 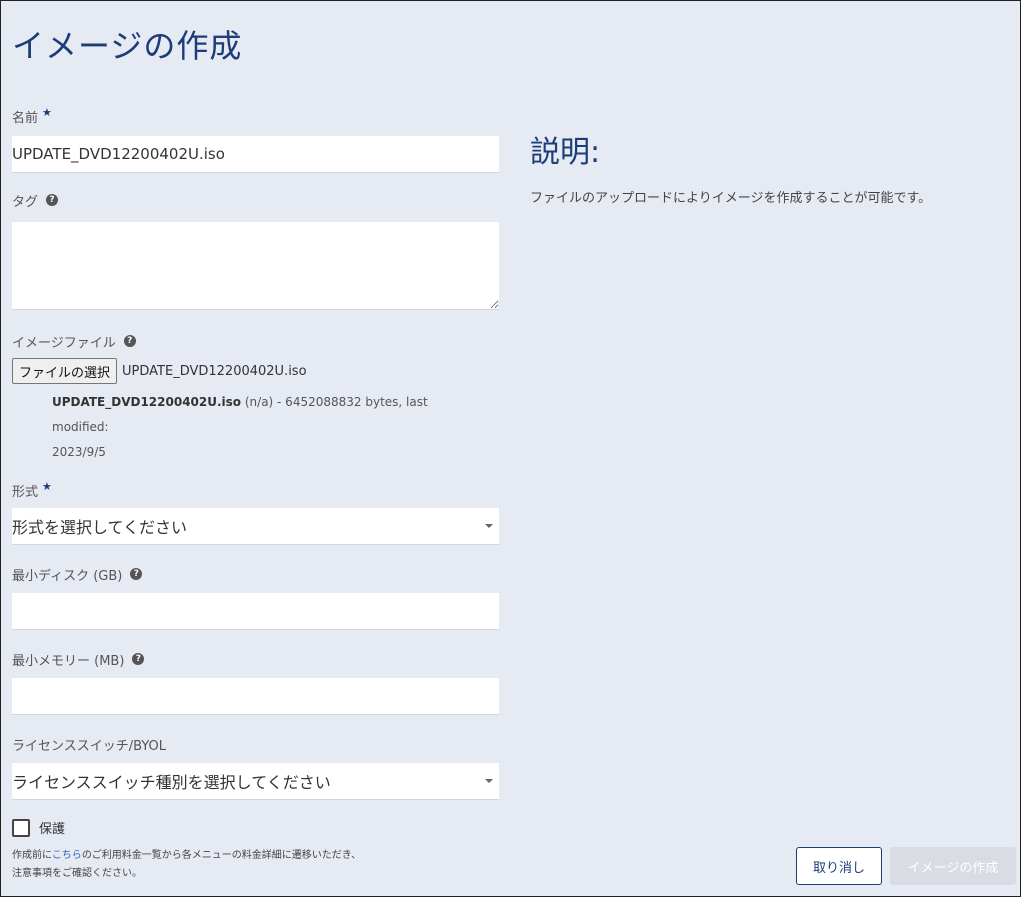 What do you see at coordinates (731, 198) in the screenshot?
I see `description-text: ファイルのアップロードによりイメージを作成することが可能です。` at bounding box center [731, 198].